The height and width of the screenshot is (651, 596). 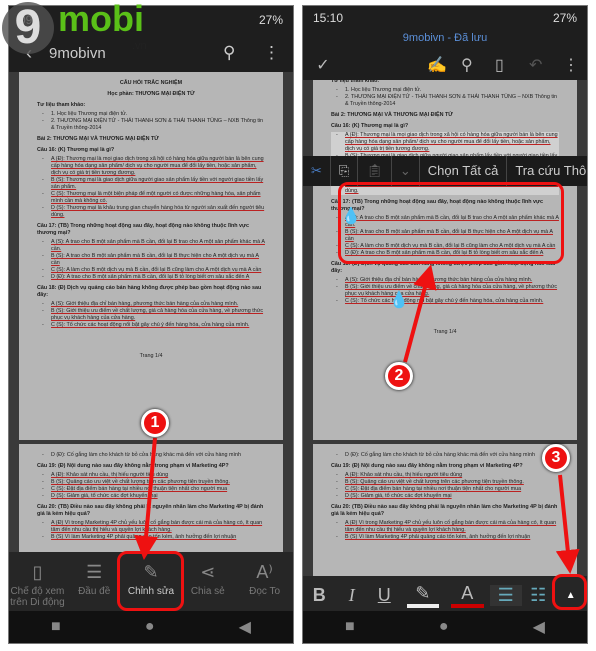 I want to click on step-badge-1: 1, so click(x=155, y=423).